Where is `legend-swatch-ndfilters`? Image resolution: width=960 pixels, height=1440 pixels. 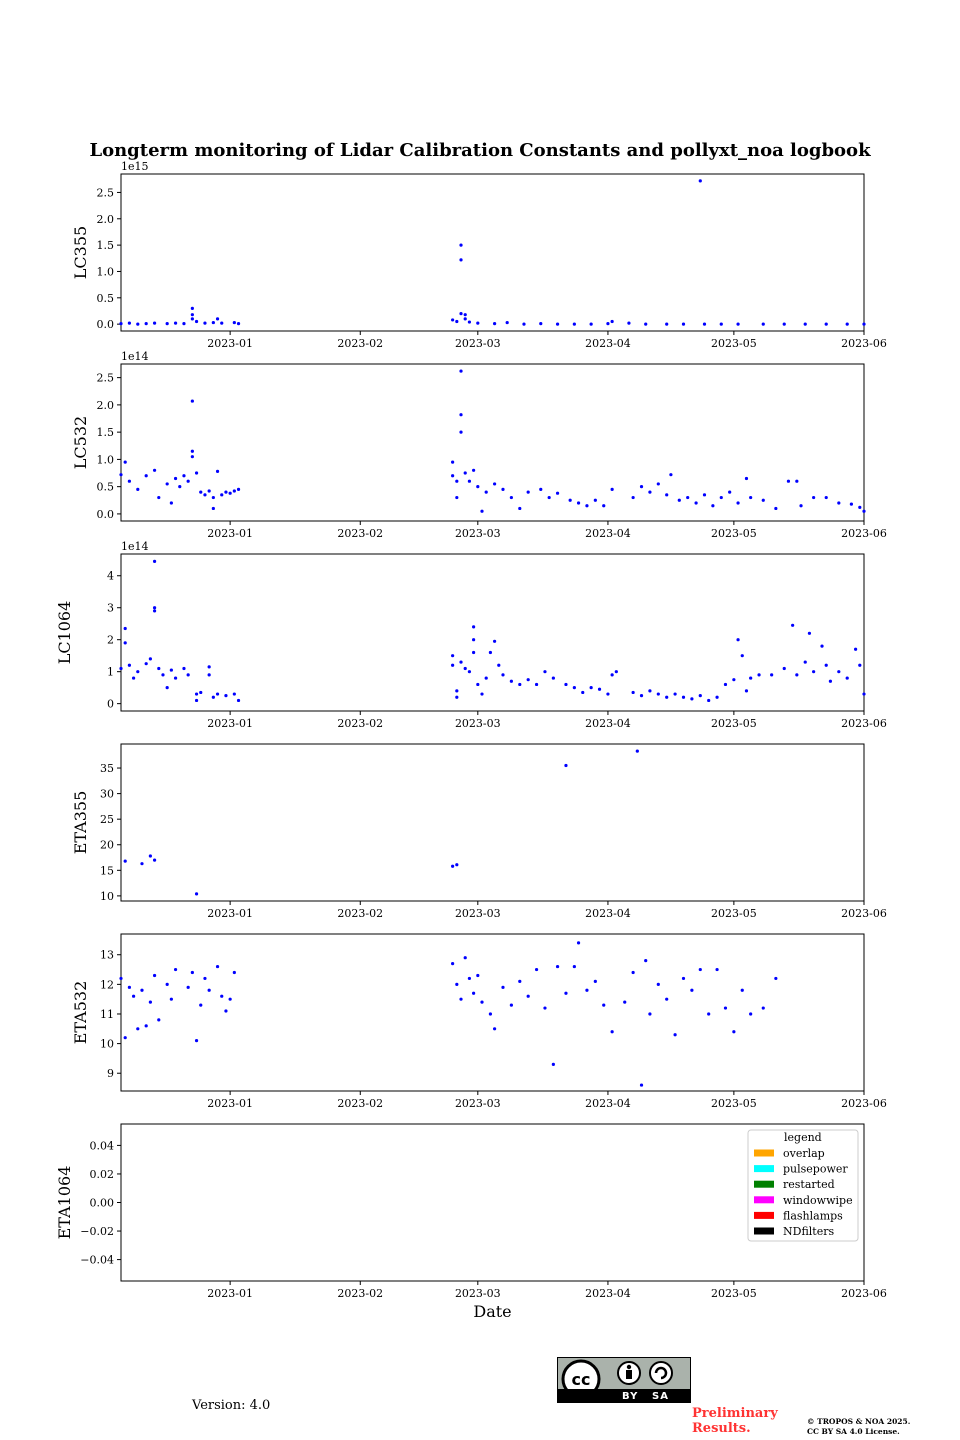 legend-swatch-ndfilters is located at coordinates (764, 1231).